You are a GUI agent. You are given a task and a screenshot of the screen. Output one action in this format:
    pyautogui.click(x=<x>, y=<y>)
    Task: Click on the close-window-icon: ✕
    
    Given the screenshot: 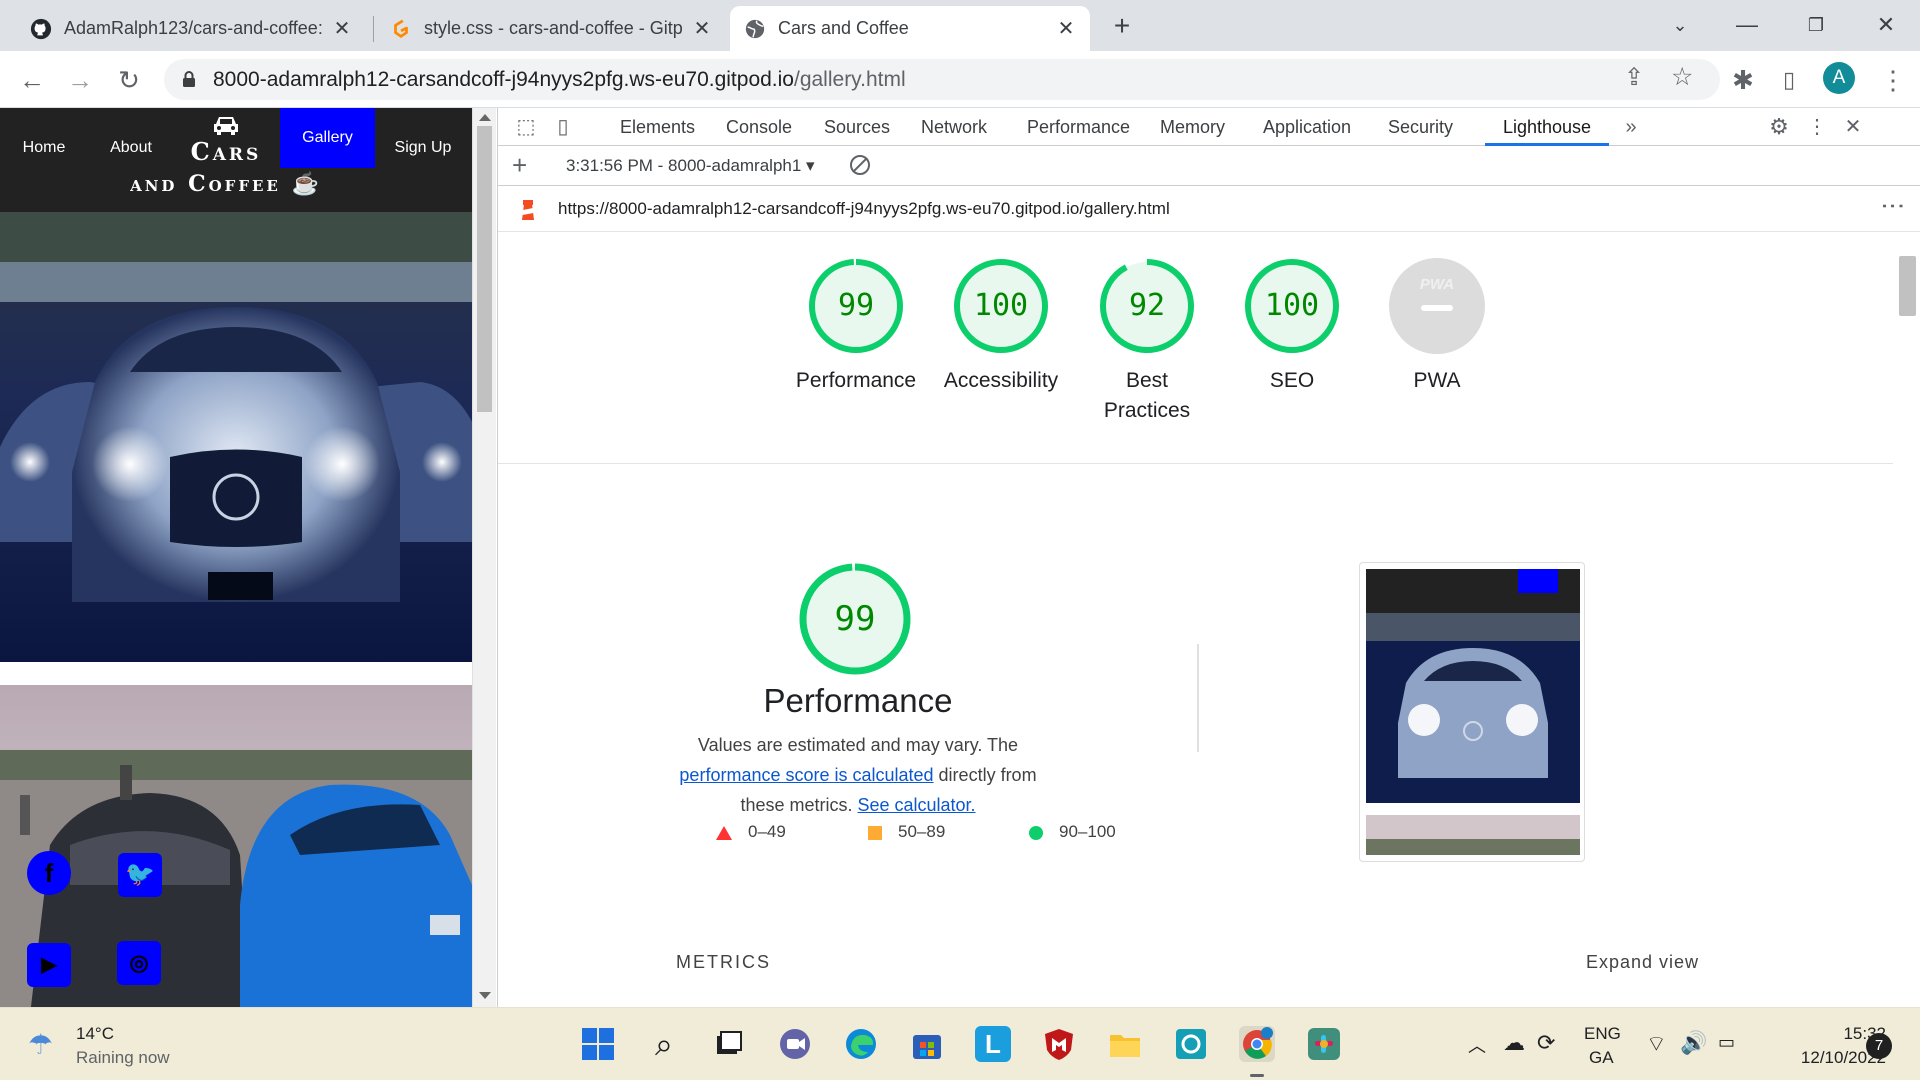 What is the action you would take?
    pyautogui.click(x=1886, y=25)
    